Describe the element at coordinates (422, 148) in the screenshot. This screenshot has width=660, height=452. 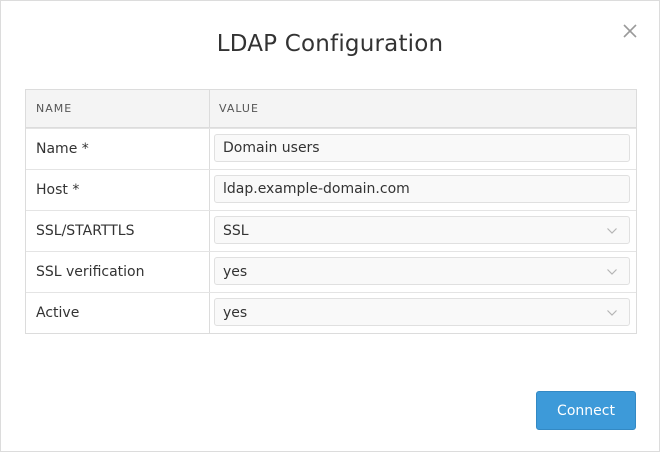
I see `name-input` at that location.